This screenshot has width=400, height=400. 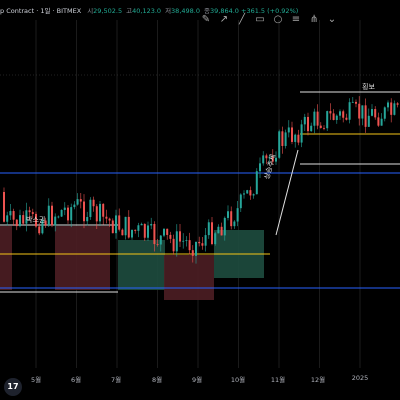 I want to click on symbol-label: p Contract · 1일 · BITMEX, so click(x=40, y=10).